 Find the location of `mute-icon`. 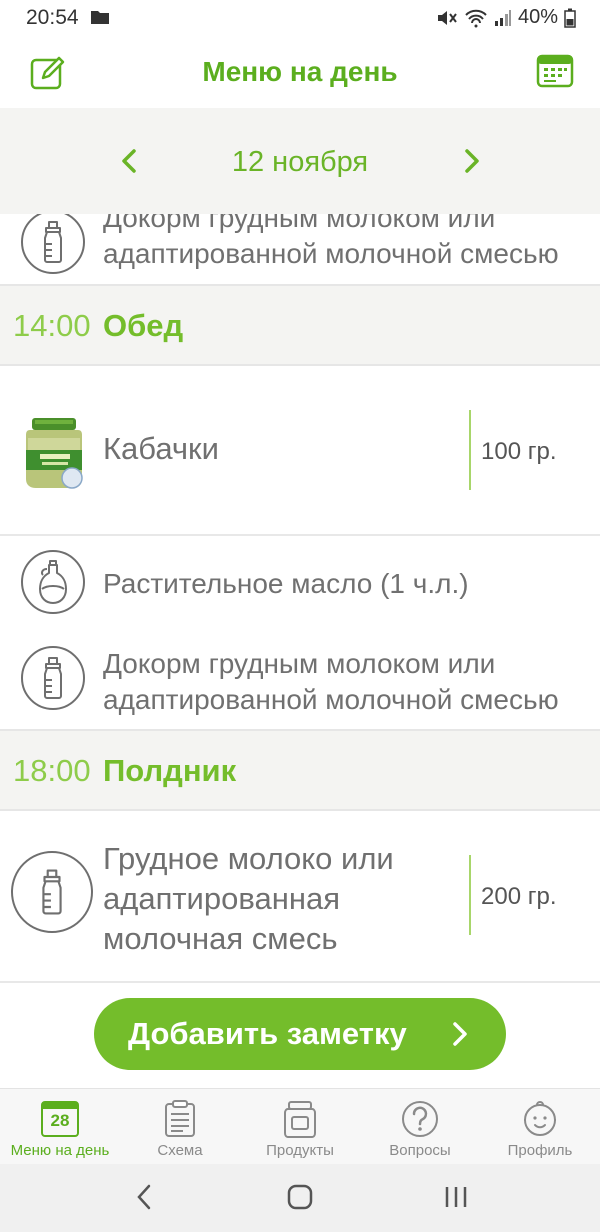

mute-icon is located at coordinates (447, 17).